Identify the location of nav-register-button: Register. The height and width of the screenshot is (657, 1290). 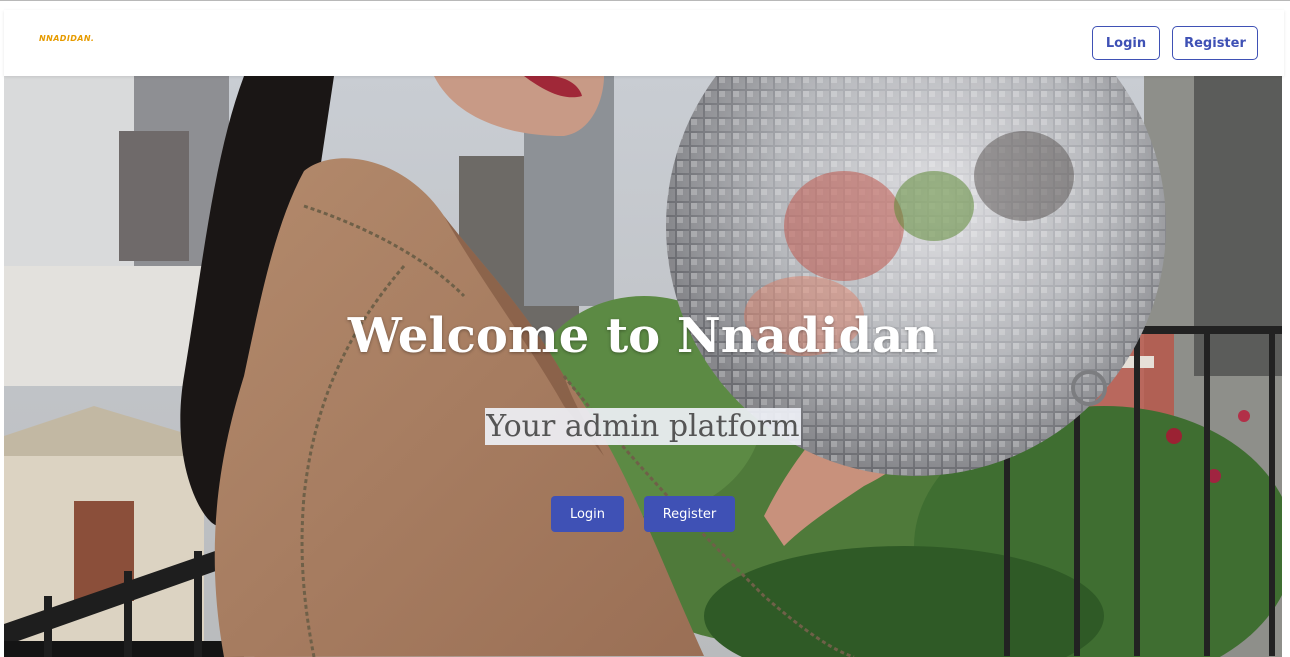
(1215, 43).